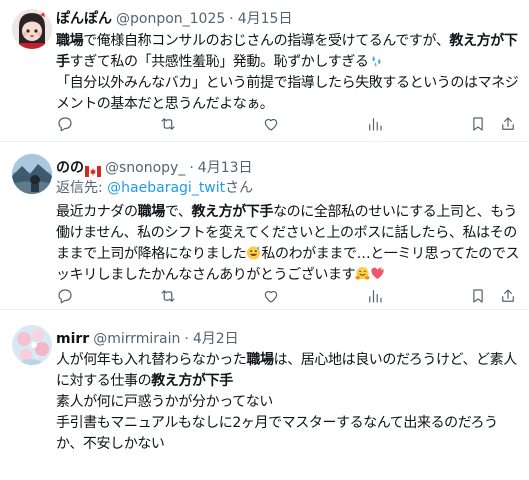 This screenshot has height=480, width=529. I want to click on tweet-text-line: 最近カナダの職場で、教え方が下手なのに全部私のせいにする上司と、もう, so click(287, 212).